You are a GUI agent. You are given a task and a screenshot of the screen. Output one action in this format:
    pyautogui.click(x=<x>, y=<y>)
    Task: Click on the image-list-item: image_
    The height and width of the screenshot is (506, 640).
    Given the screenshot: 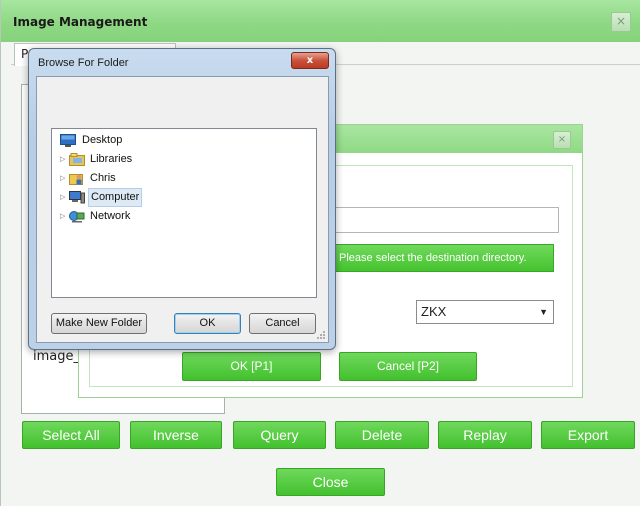 What is the action you would take?
    pyautogui.click(x=56, y=356)
    